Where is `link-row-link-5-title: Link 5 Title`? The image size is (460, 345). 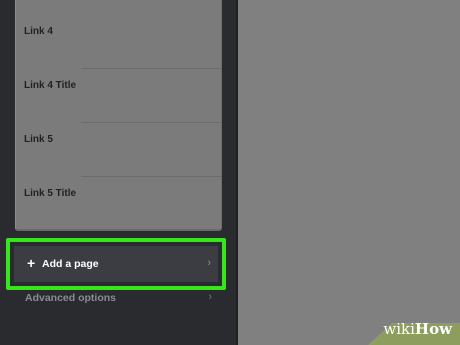 link-row-link-5-title: Link 5 Title is located at coordinates (118, 189).